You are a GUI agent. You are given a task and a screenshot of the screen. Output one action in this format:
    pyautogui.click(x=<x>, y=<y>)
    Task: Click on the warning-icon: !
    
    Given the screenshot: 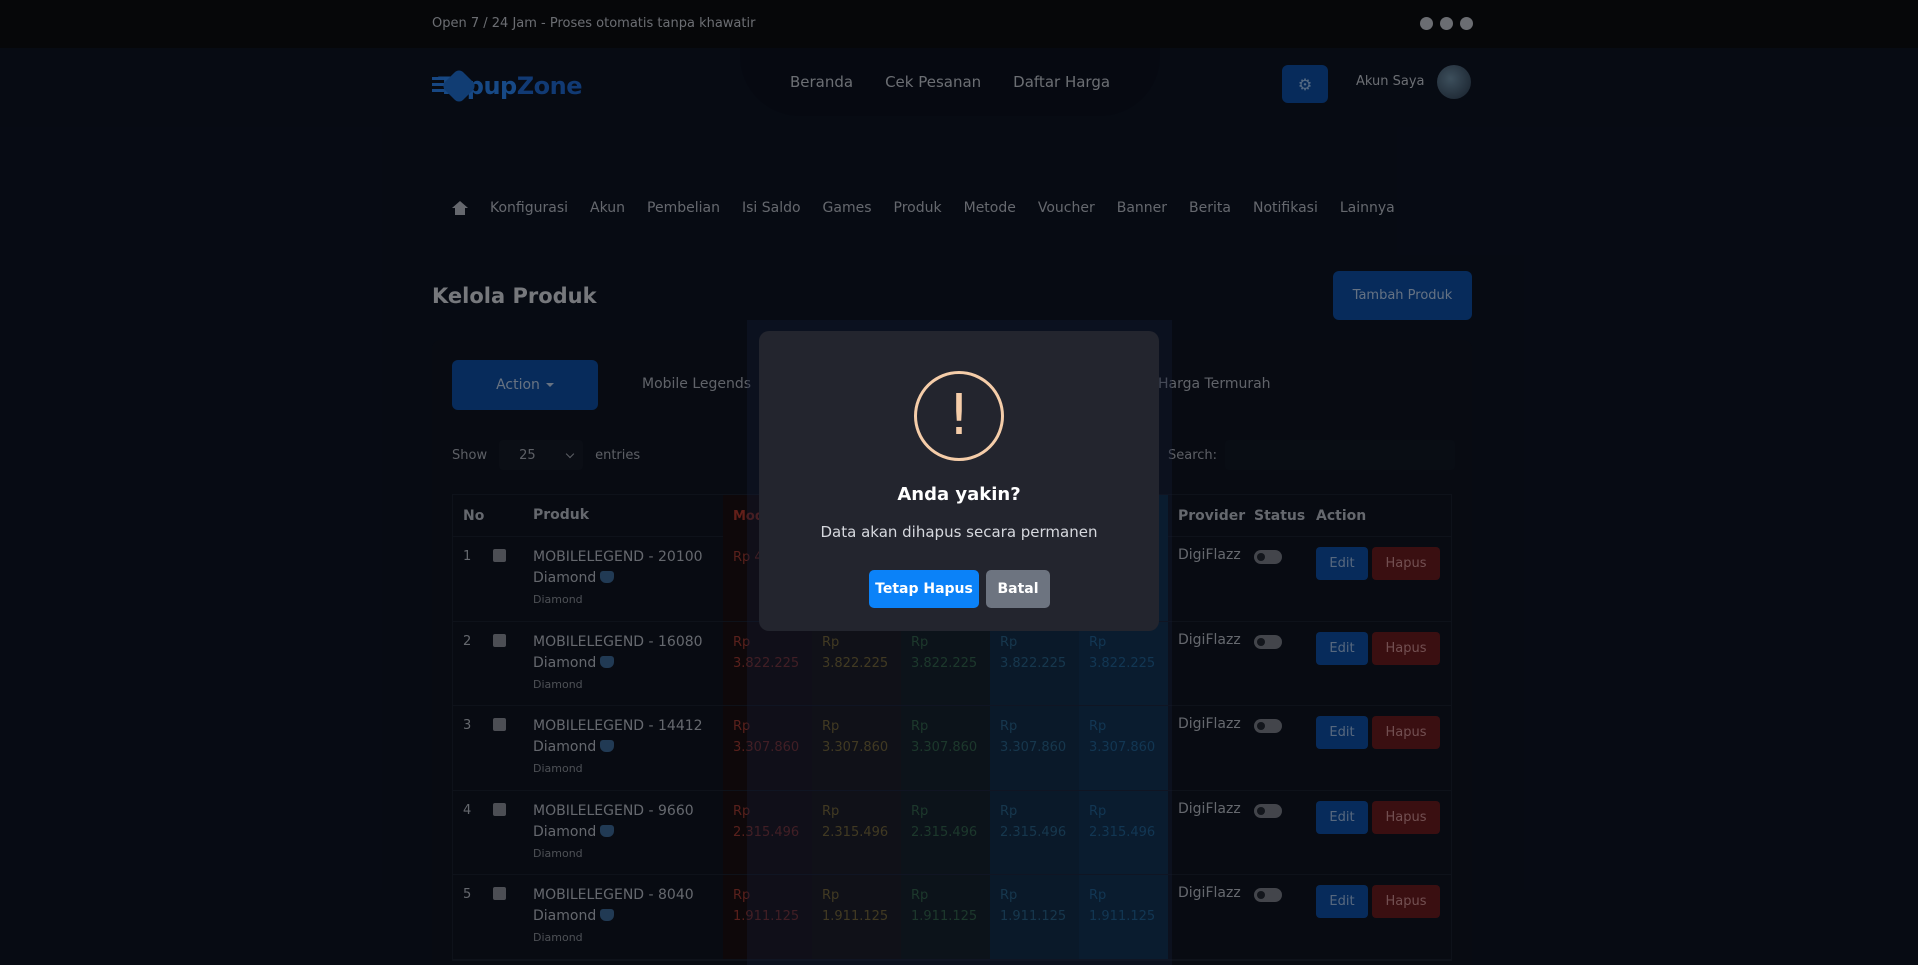 What is the action you would take?
    pyautogui.click(x=959, y=416)
    